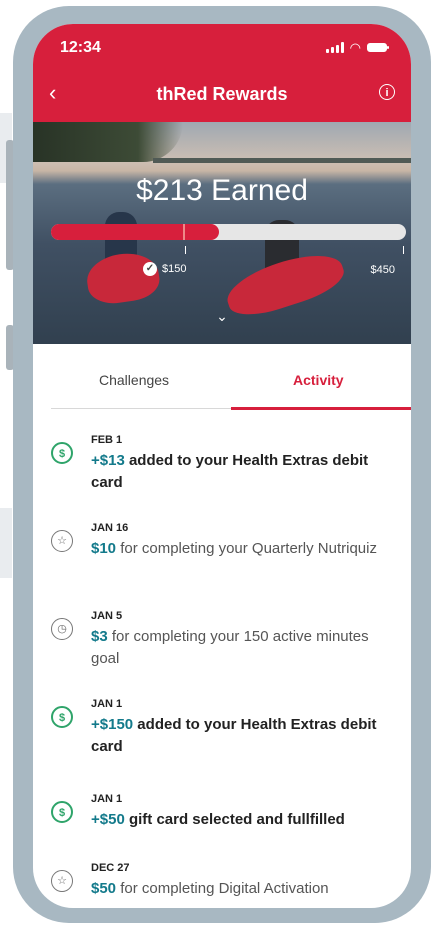 The width and height of the screenshot is (446, 931). Describe the element at coordinates (150, 269) in the screenshot. I see `check-icon: ✓` at that location.